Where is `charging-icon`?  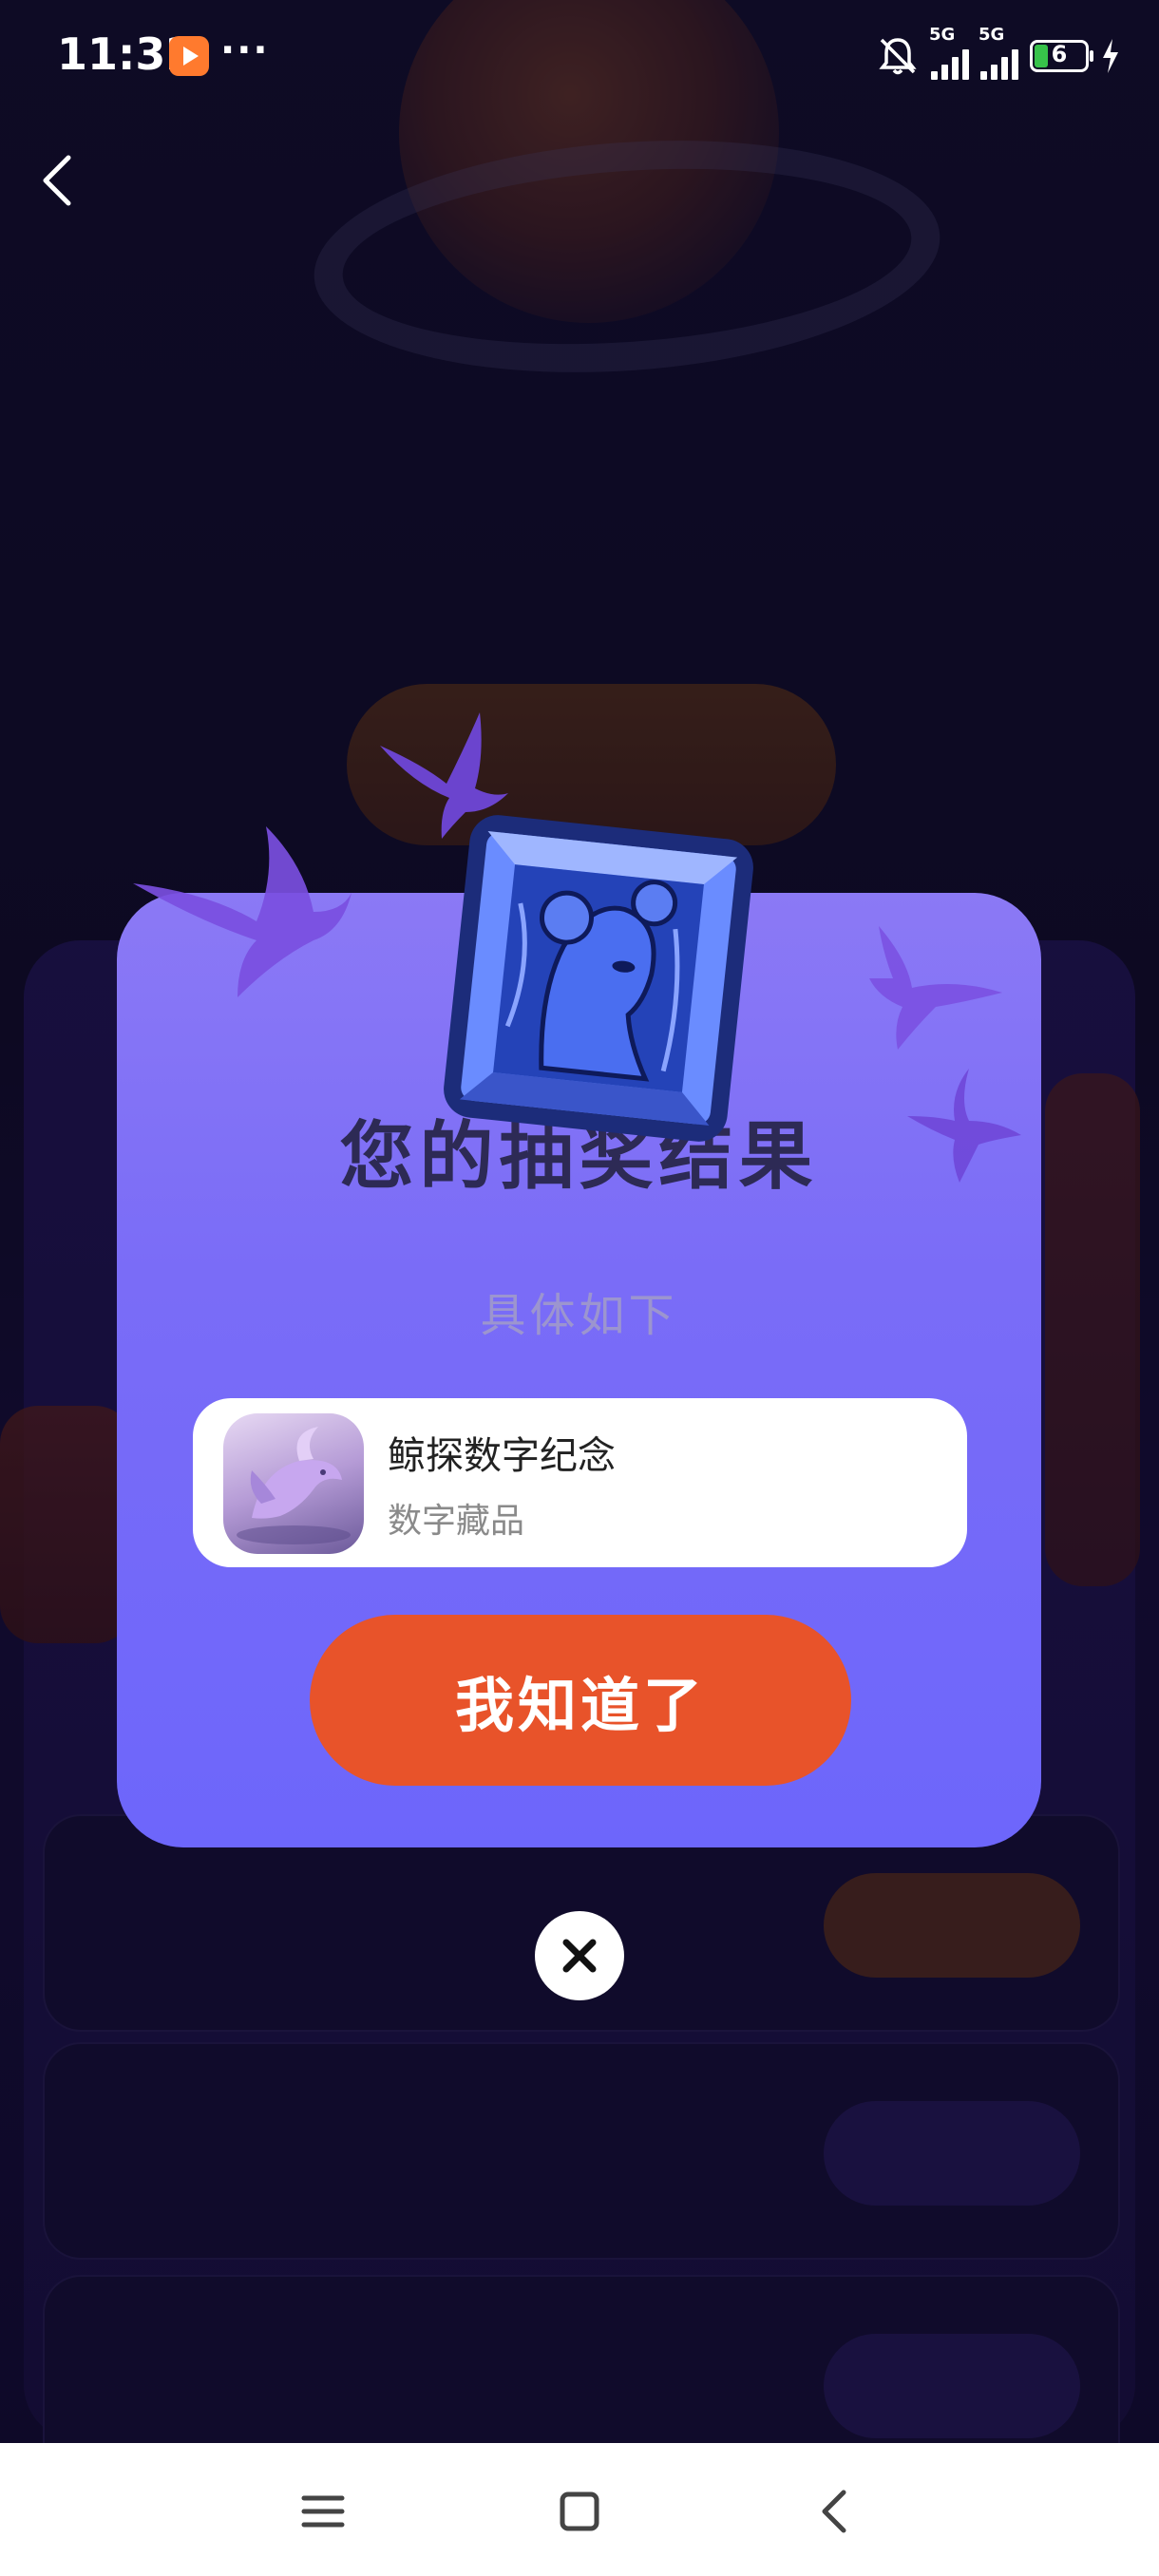 charging-icon is located at coordinates (1110, 56).